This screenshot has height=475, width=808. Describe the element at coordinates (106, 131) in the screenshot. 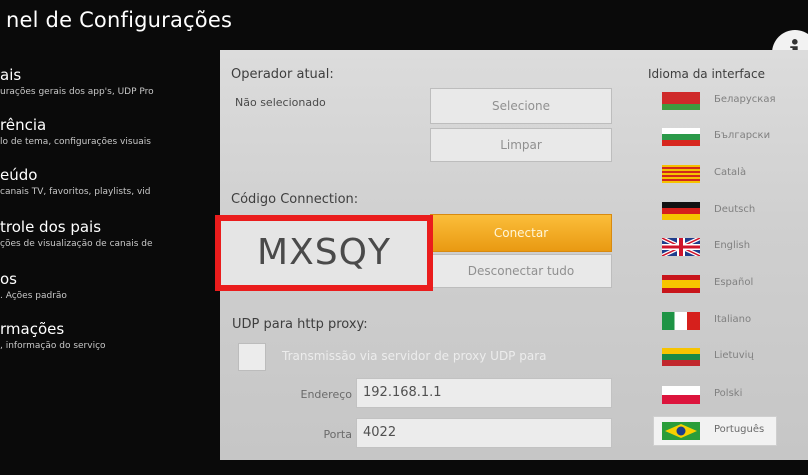

I see `sidebar-item-appearance: rência lo de tema, configurações visuais` at that location.